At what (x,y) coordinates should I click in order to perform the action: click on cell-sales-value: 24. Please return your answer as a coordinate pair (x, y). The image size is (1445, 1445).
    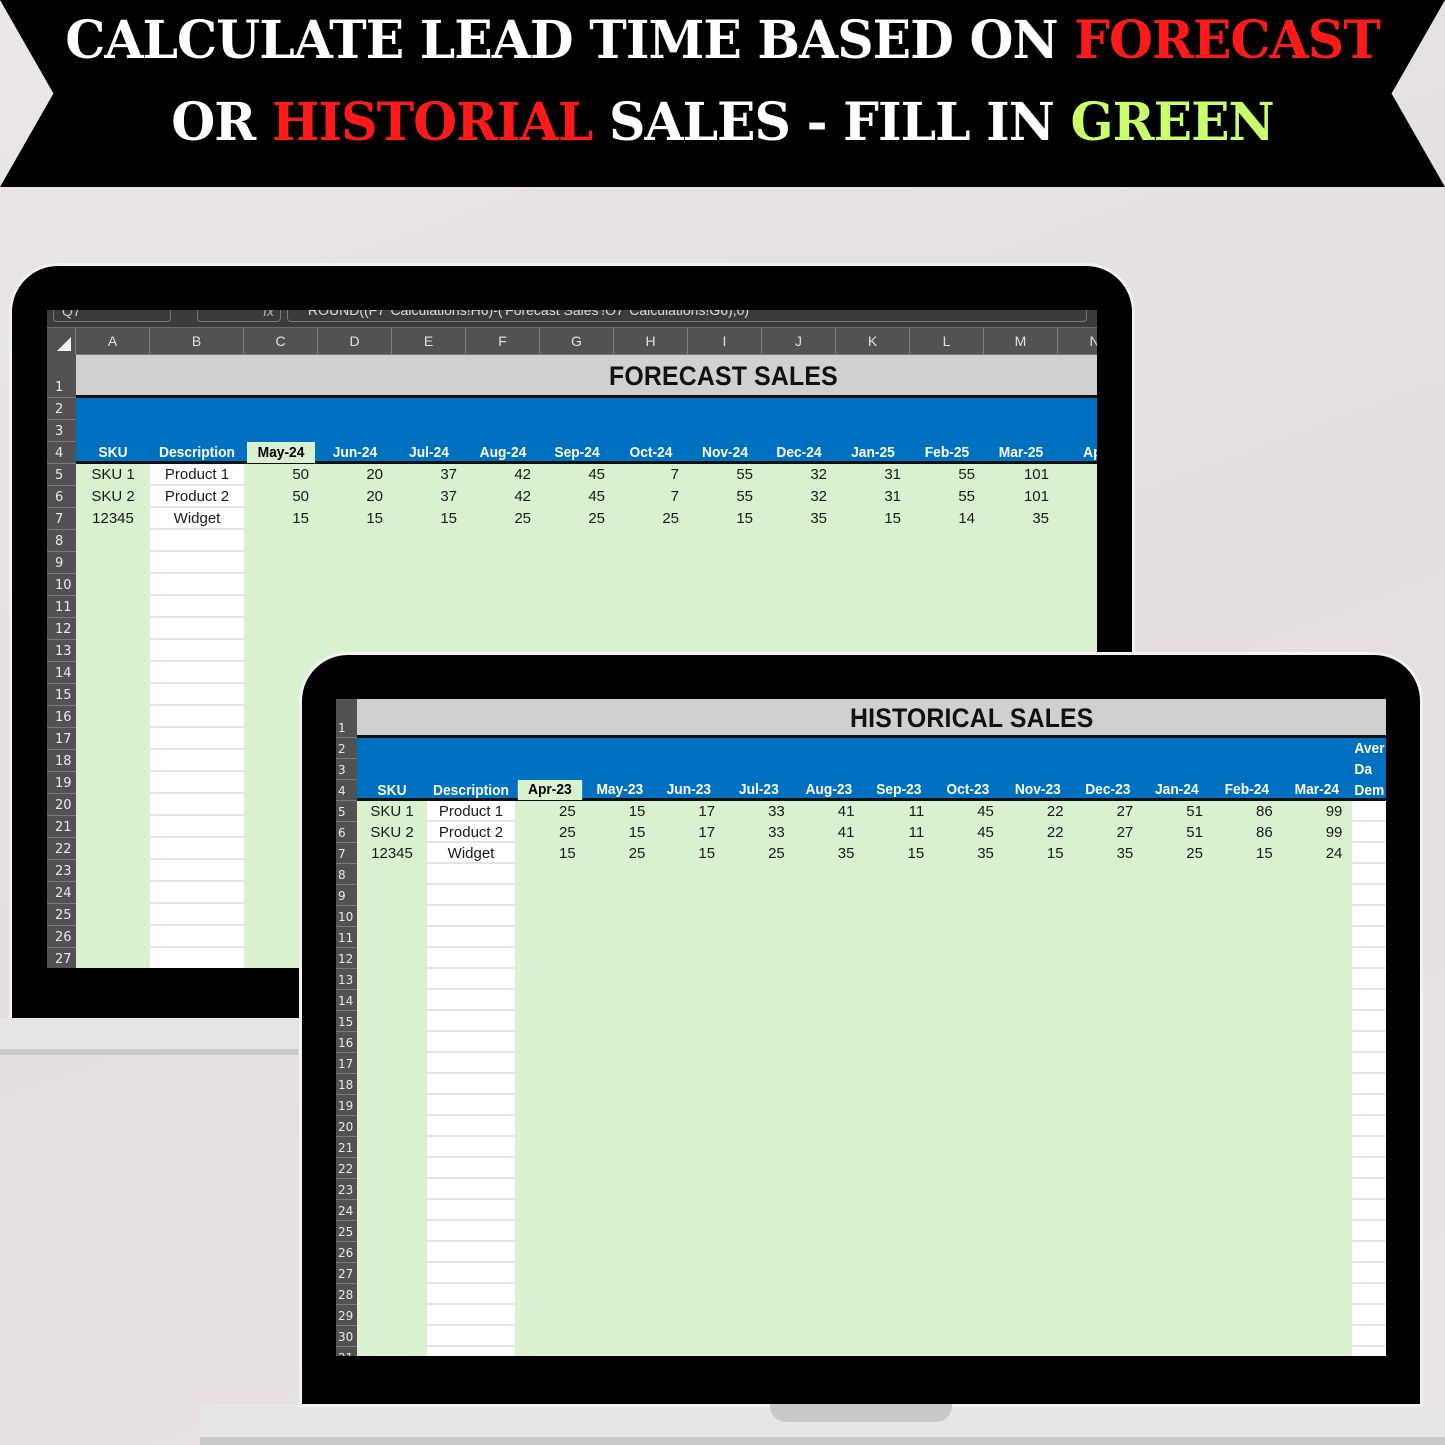
    Looking at the image, I should click on (1312, 853).